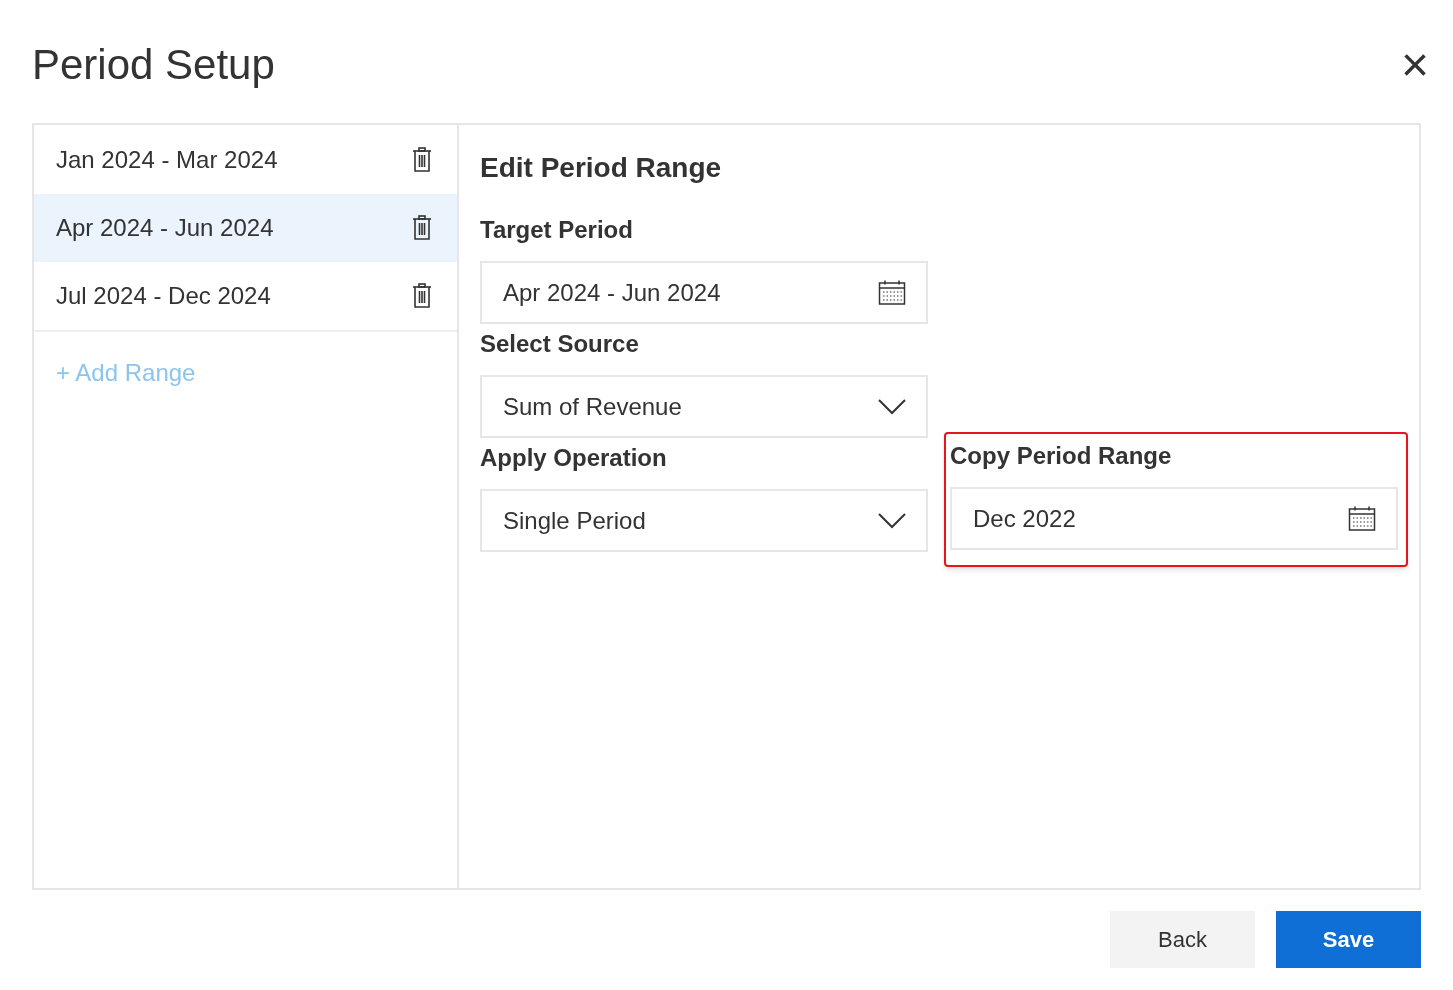  I want to click on field-label: Select Source, so click(560, 344).